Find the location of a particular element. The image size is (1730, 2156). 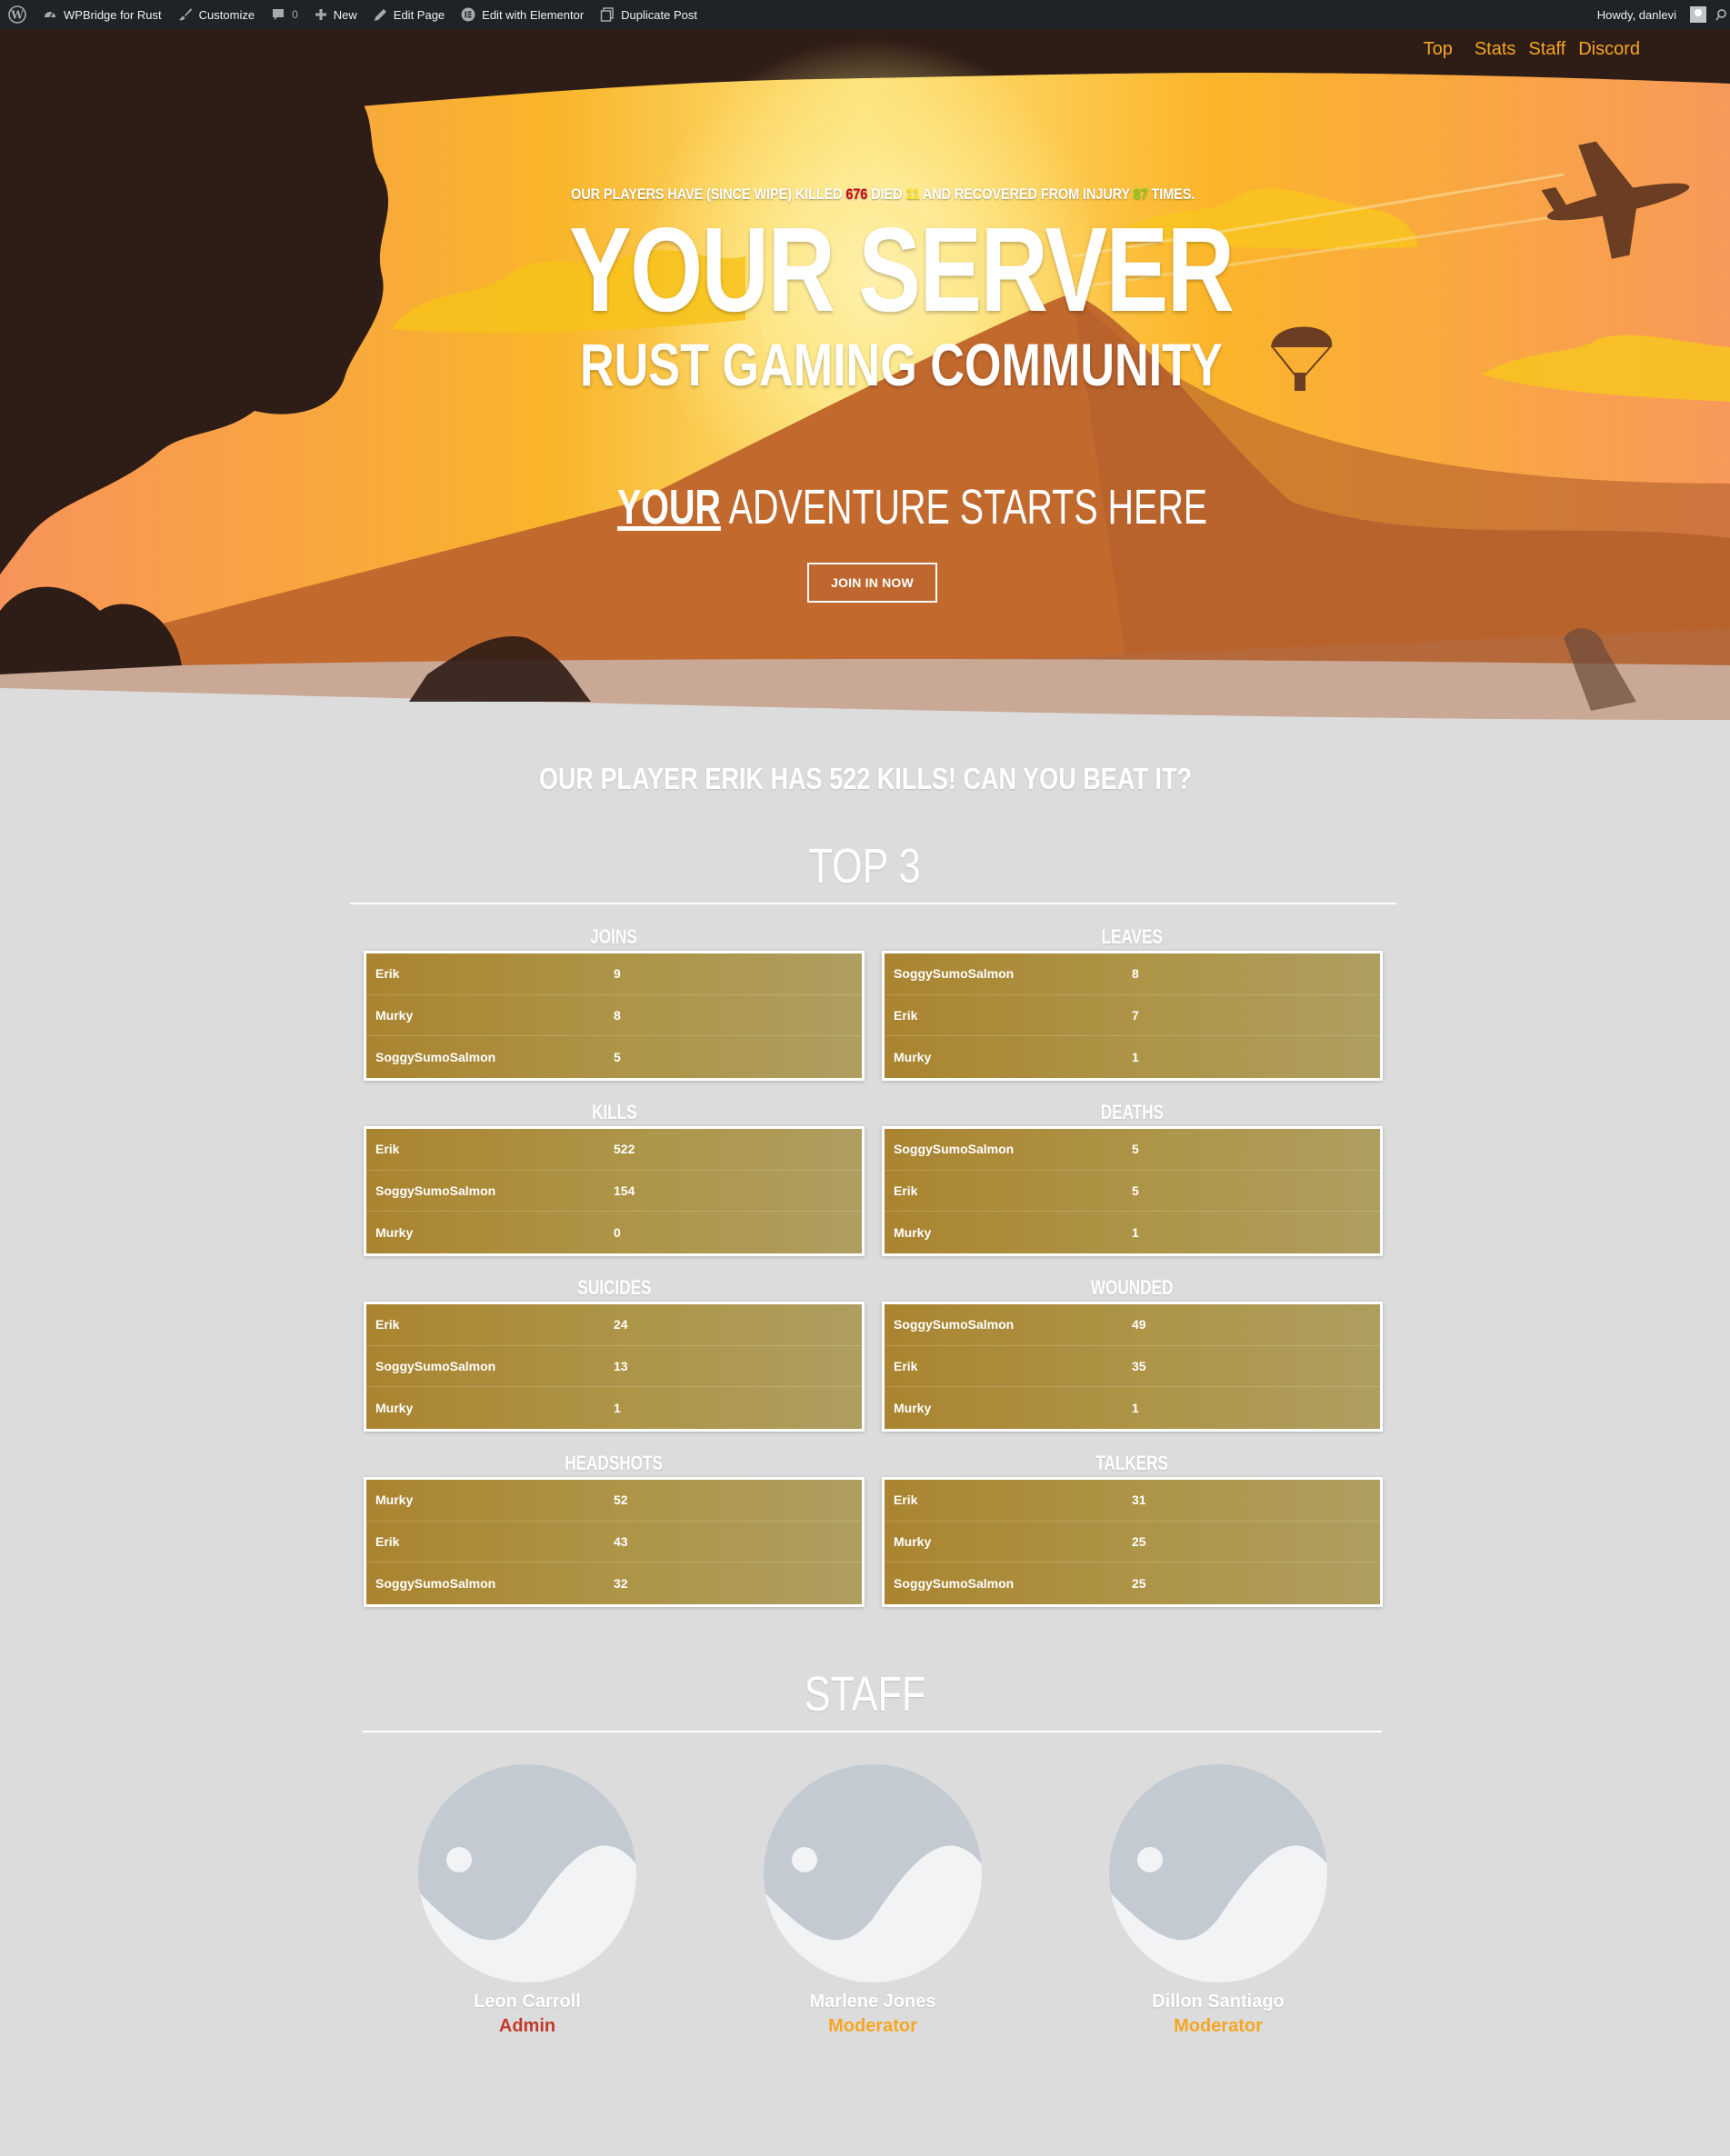

table-row: Erik 24 is located at coordinates (614, 1325).